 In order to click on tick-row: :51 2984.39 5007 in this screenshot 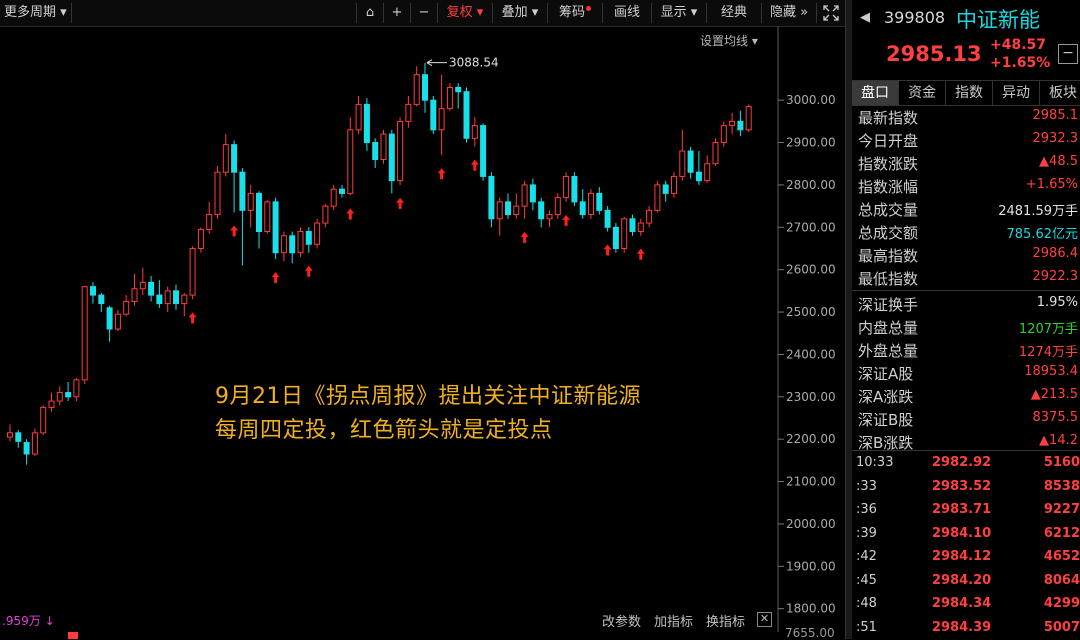, I will do `click(966, 628)`.